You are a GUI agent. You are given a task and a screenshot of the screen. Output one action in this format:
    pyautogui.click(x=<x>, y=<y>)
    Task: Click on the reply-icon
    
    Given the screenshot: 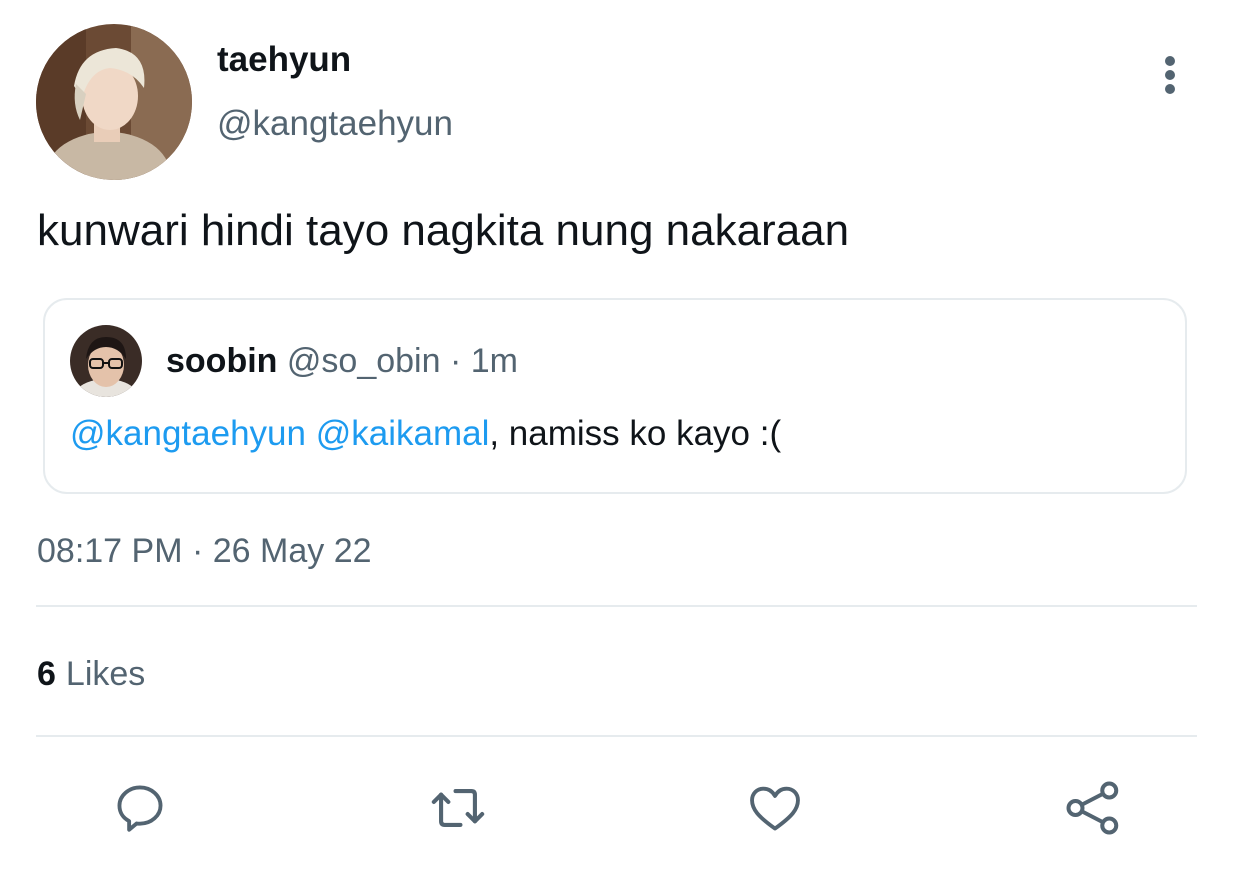 What is the action you would take?
    pyautogui.click(x=140, y=808)
    